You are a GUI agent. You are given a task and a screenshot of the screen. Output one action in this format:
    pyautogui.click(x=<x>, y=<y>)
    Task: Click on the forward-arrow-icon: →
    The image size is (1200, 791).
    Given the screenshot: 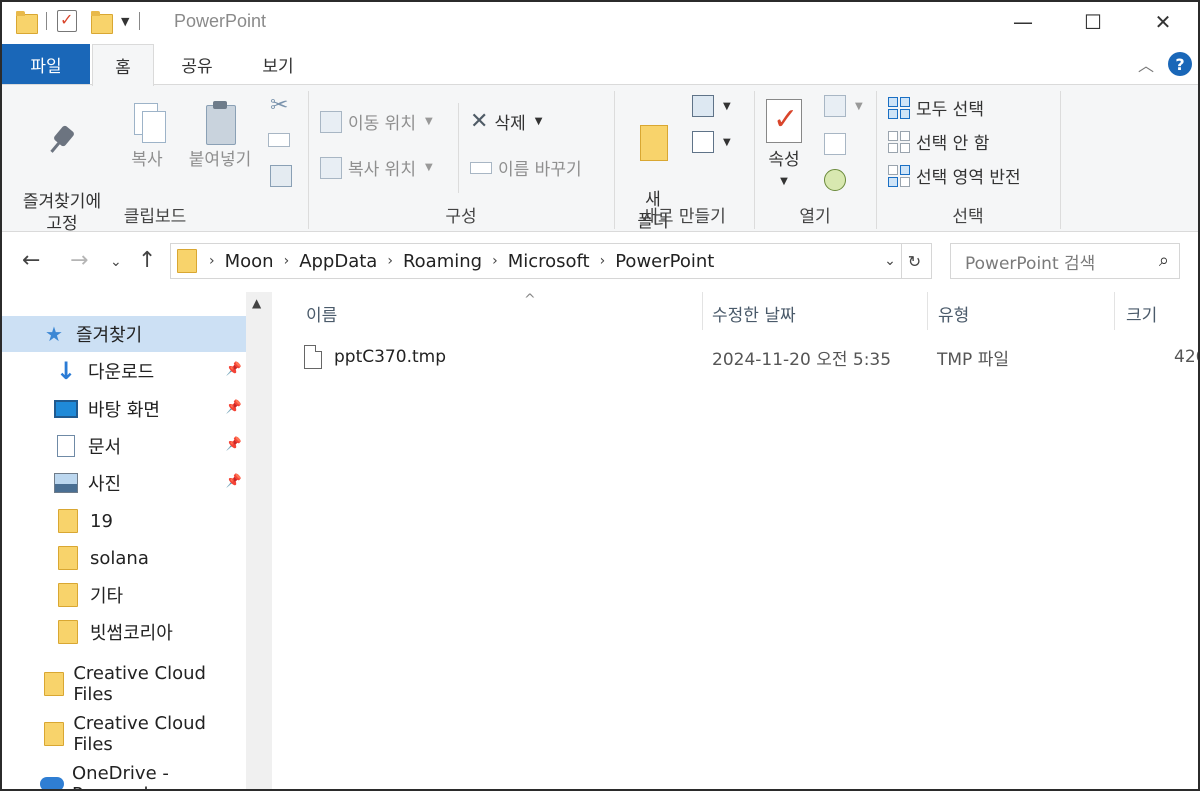 What is the action you would take?
    pyautogui.click(x=79, y=260)
    